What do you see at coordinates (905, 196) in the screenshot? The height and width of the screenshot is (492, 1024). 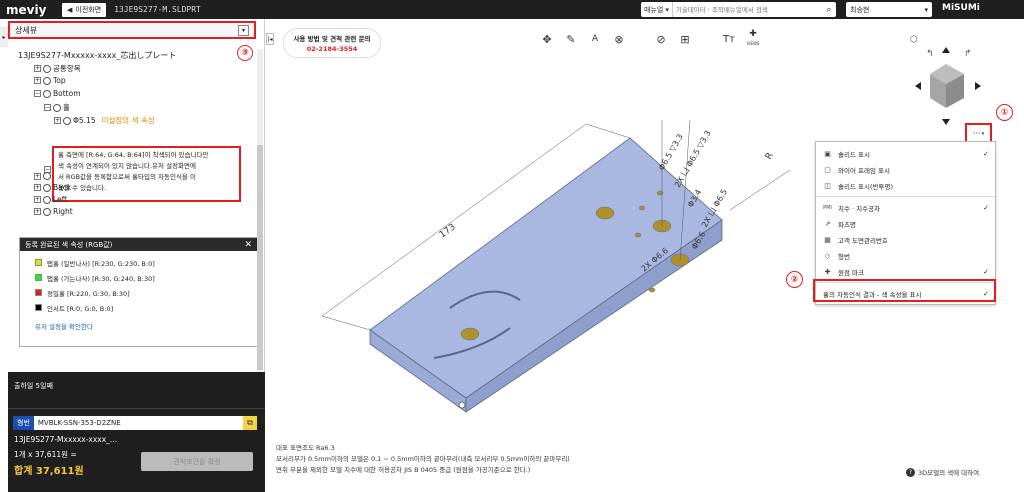 I see `menu-divider` at bounding box center [905, 196].